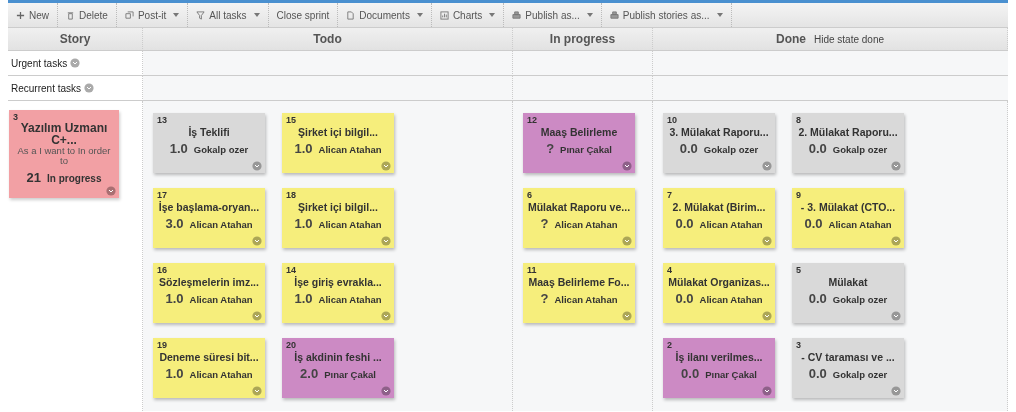 The width and height of the screenshot is (1016, 412). I want to click on task-card: 15 Şirket içi bilgil... 1.0 Alican Atahan, so click(338, 143).